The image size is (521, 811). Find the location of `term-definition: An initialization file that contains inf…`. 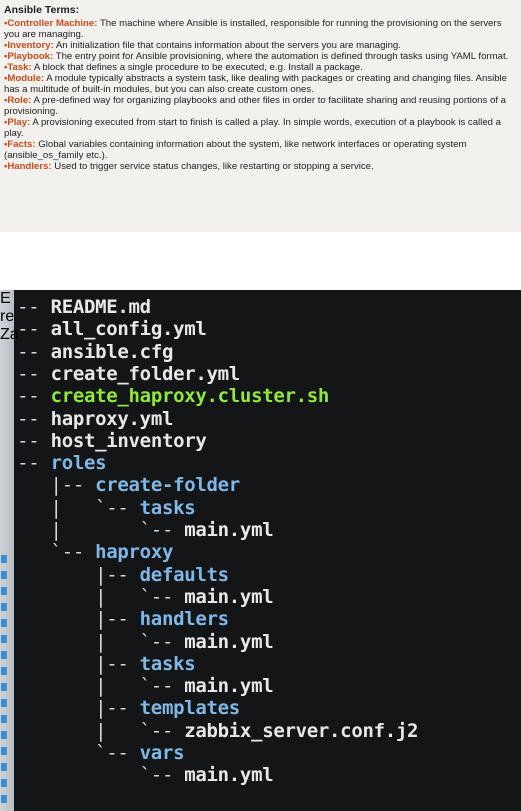

term-definition: An initialization file that contains inf… is located at coordinates (227, 45).